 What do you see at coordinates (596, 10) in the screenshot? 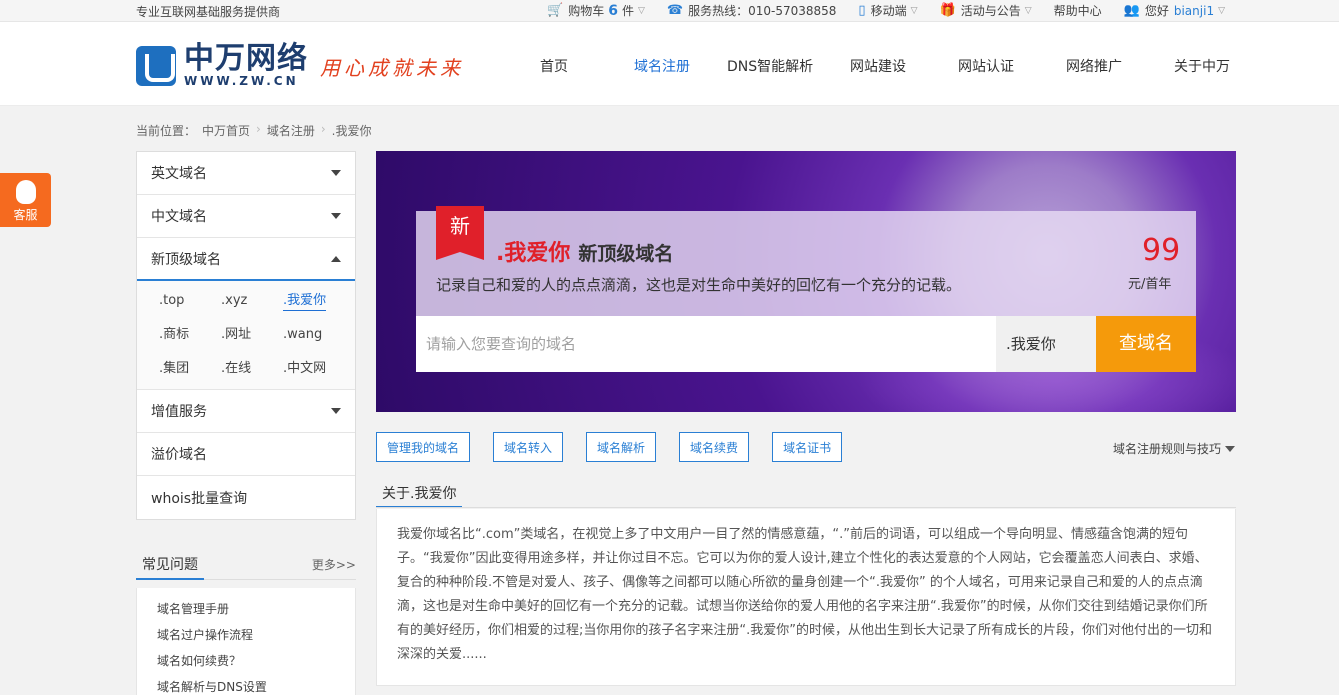
I see `cart-link: 🛒 购物车 6 件 ▽` at bounding box center [596, 10].